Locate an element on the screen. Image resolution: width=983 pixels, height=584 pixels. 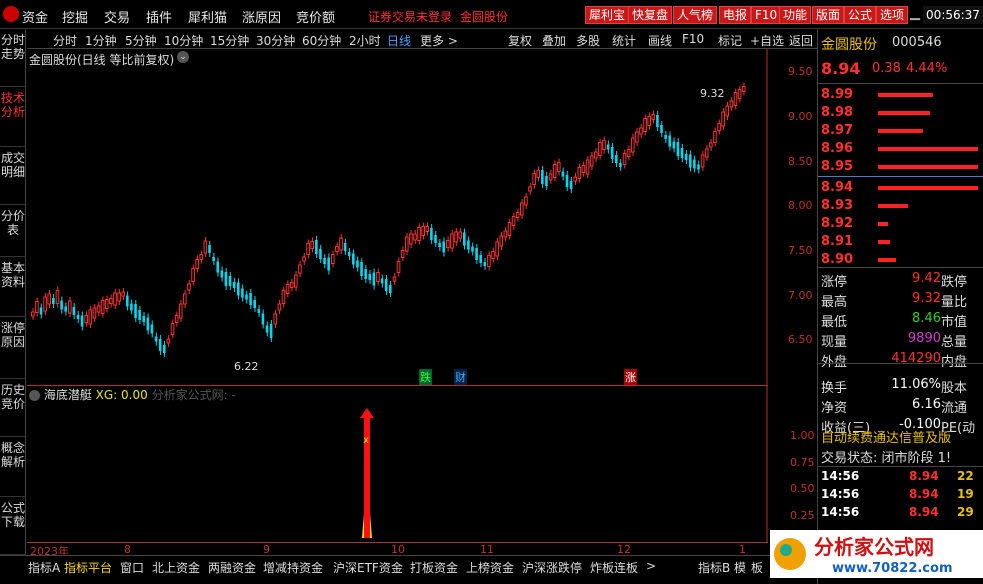
toolbar-f10-button: F10 is located at coordinates (766, 15).